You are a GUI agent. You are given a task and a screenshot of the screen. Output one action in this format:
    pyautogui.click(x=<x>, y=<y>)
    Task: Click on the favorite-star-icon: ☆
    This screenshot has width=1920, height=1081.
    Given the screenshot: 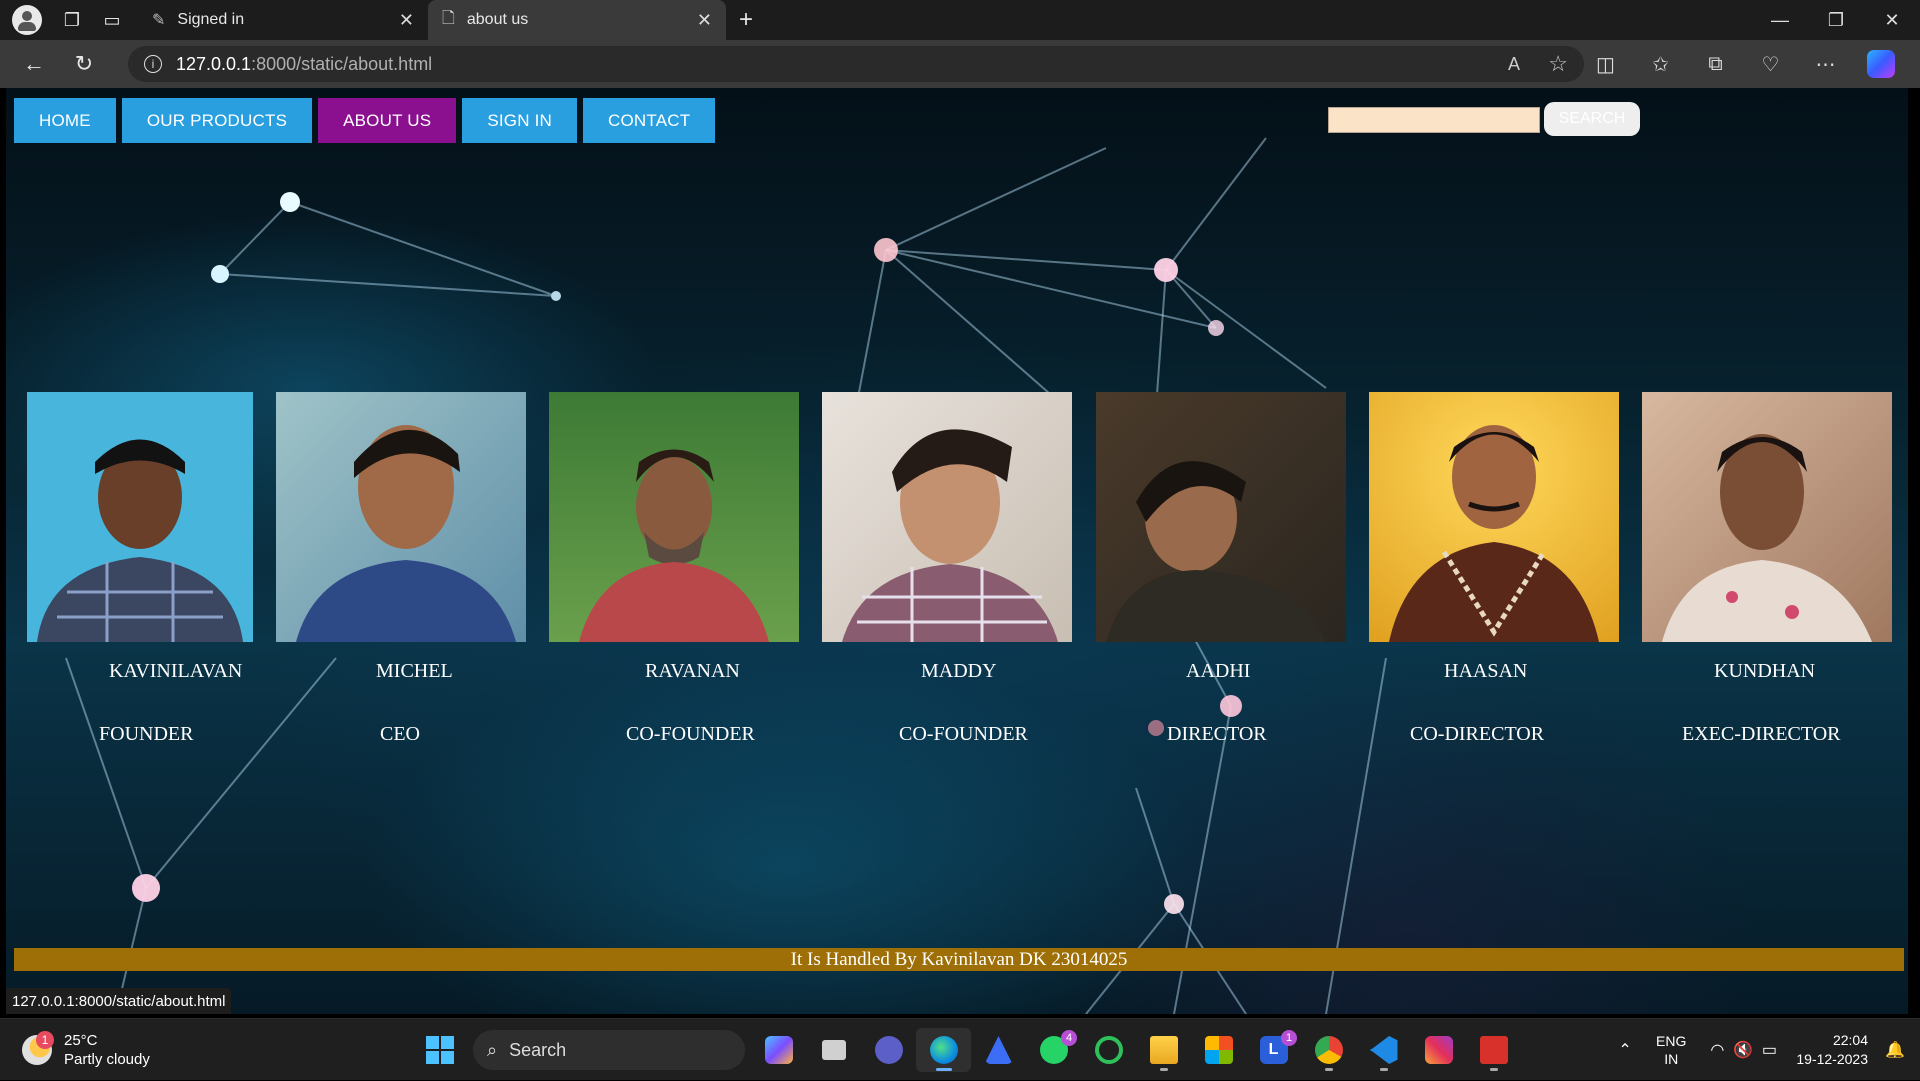 What is the action you would take?
    pyautogui.click(x=1558, y=64)
    